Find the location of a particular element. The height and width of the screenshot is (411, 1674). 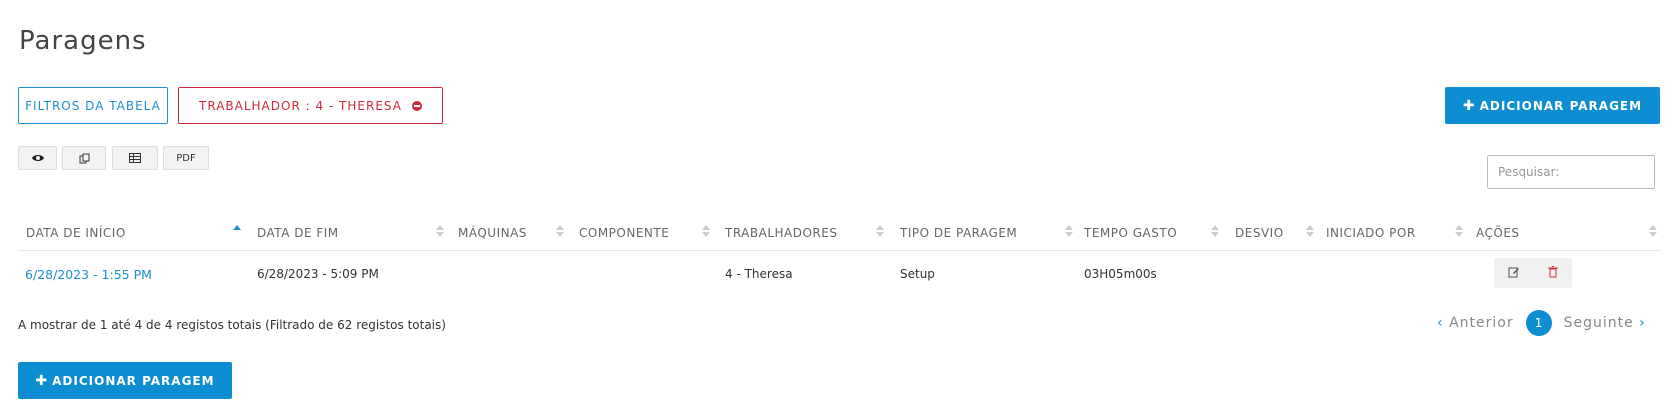

column-label: INICIADO POR is located at coordinates (1371, 233).